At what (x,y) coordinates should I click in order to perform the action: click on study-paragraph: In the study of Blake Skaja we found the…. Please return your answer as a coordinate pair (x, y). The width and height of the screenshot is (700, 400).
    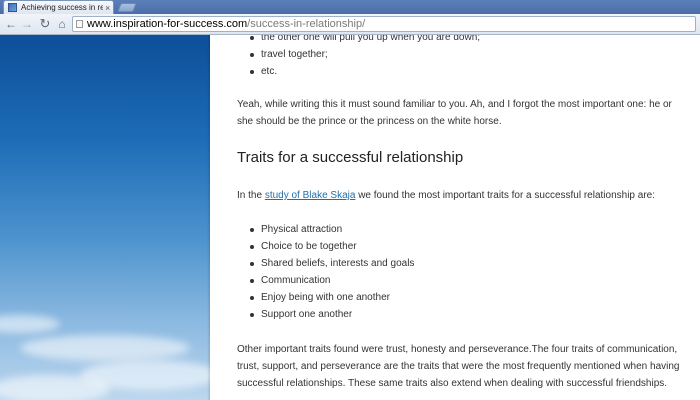
    Looking at the image, I should click on (462, 195).